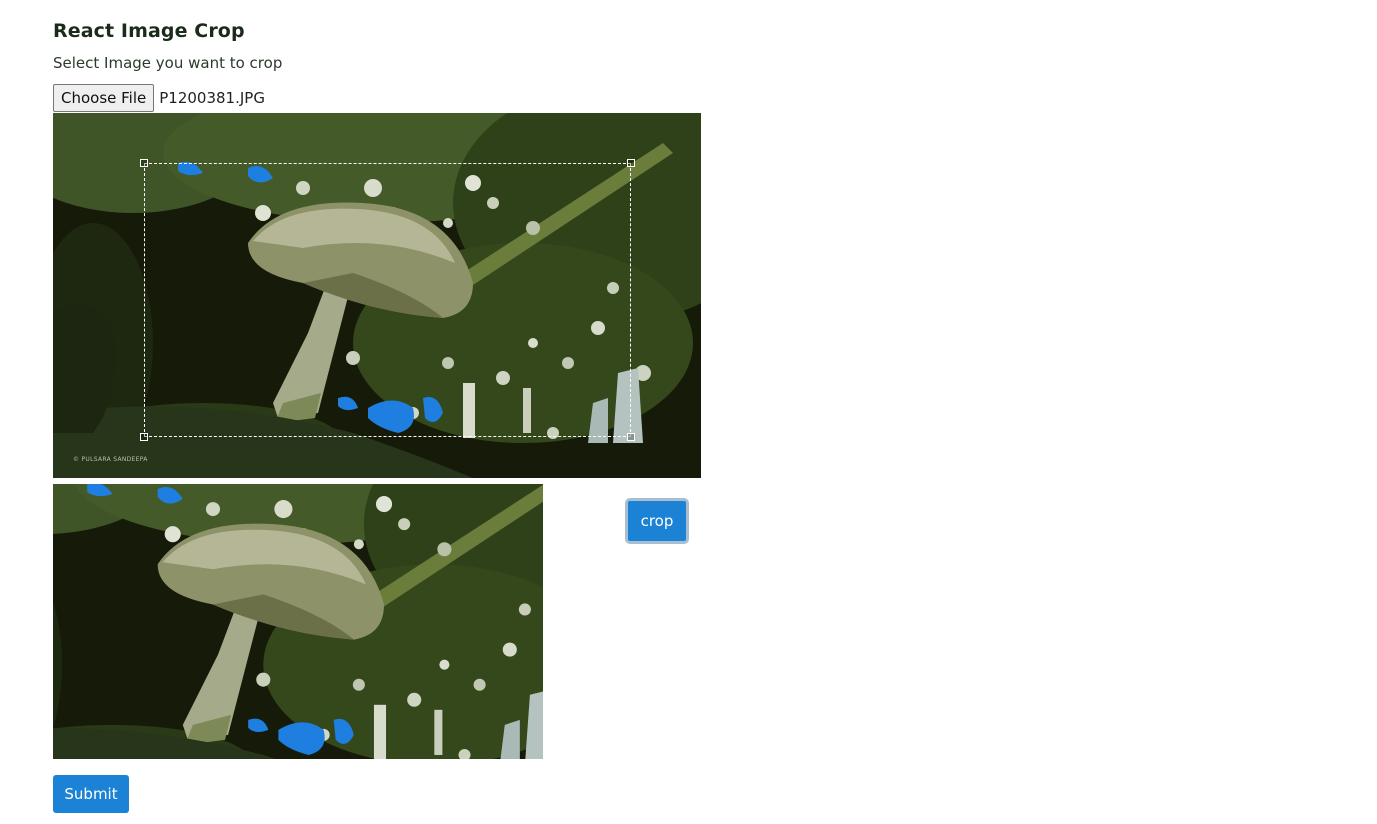 The width and height of the screenshot is (1377, 824). I want to click on page-title: React Image Crop, so click(149, 31).